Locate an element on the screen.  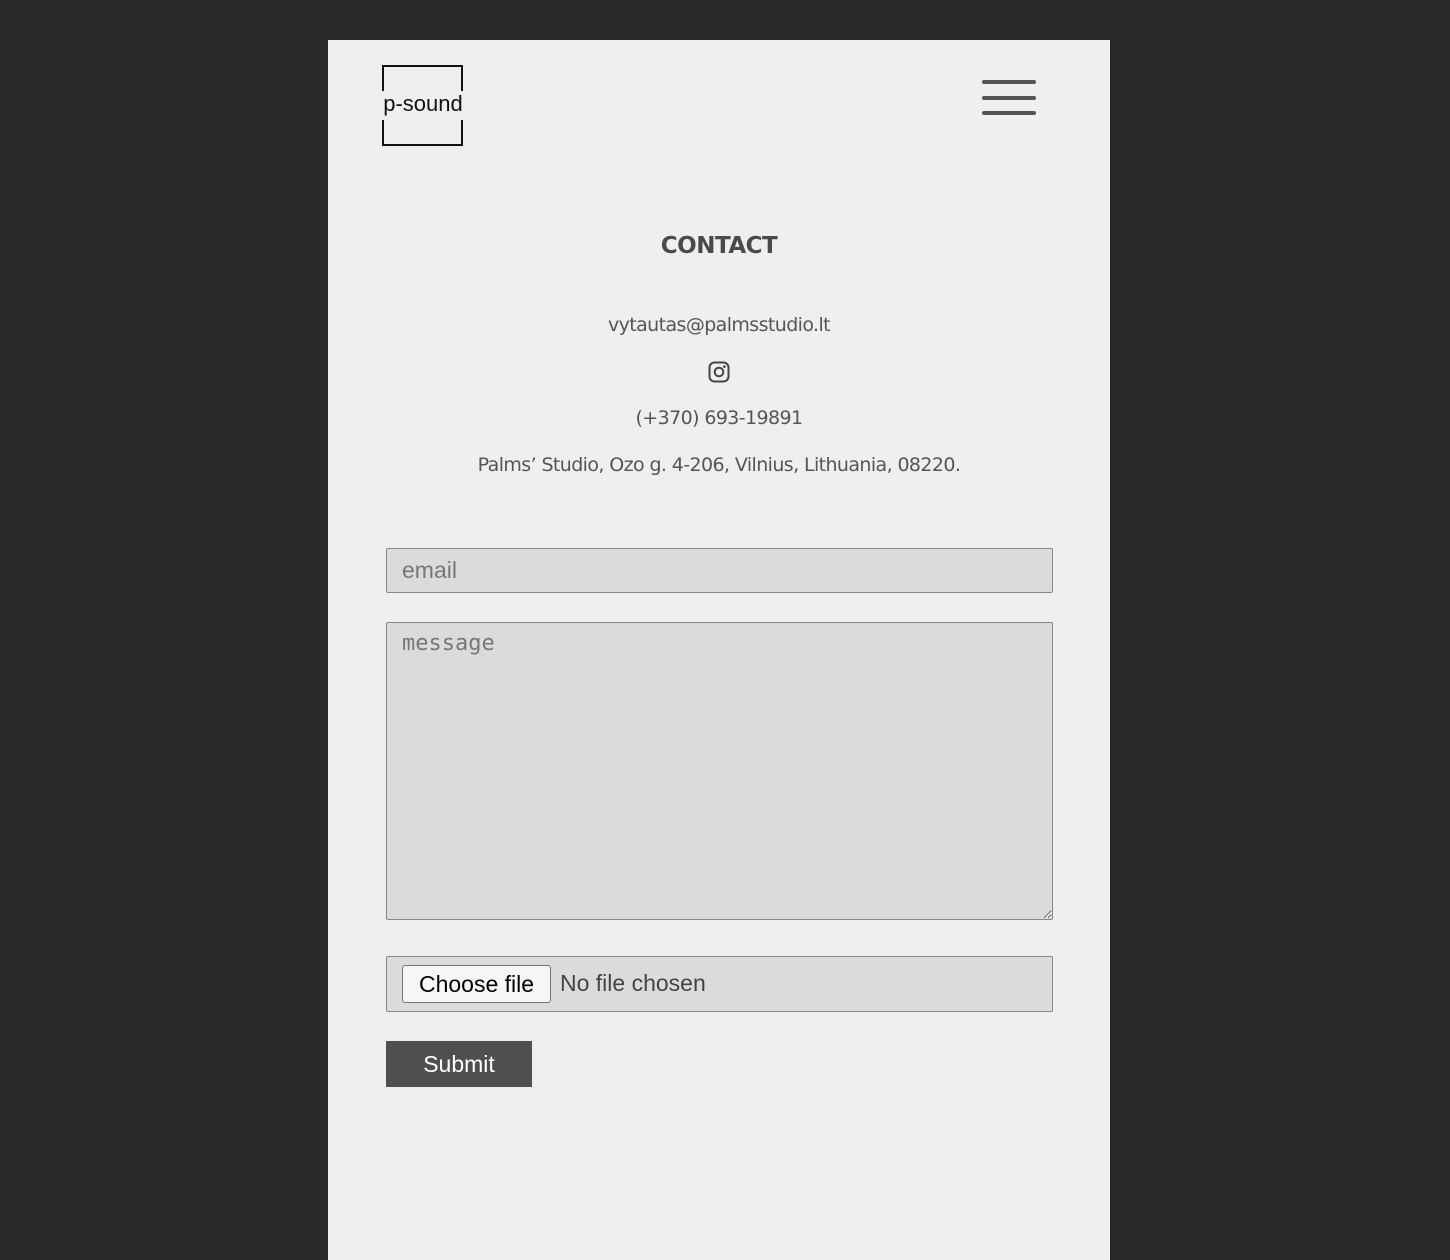
site-logo: p-sound is located at coordinates (423, 105).